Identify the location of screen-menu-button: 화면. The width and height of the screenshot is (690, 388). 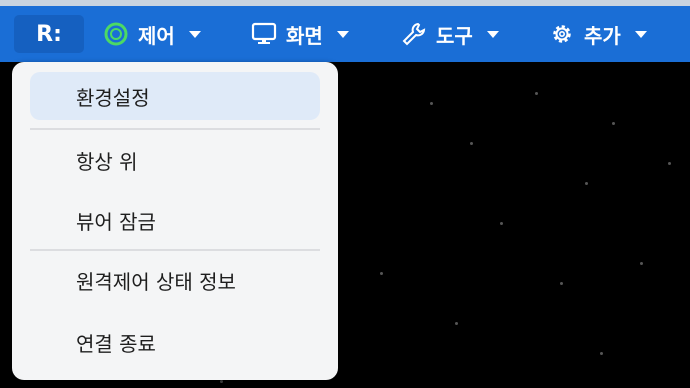
(299, 34).